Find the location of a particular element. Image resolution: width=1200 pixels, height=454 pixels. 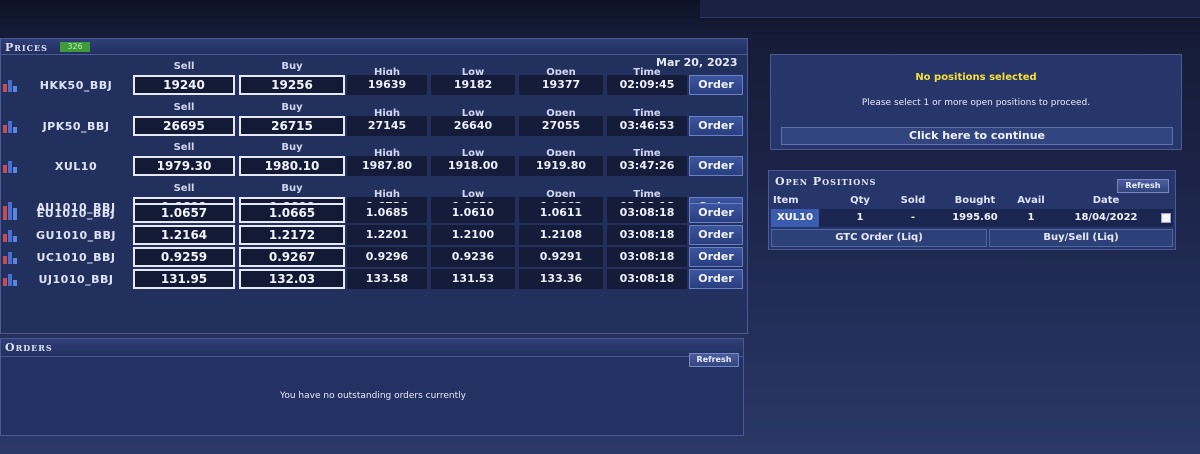

top-bar is located at coordinates (600, 17).